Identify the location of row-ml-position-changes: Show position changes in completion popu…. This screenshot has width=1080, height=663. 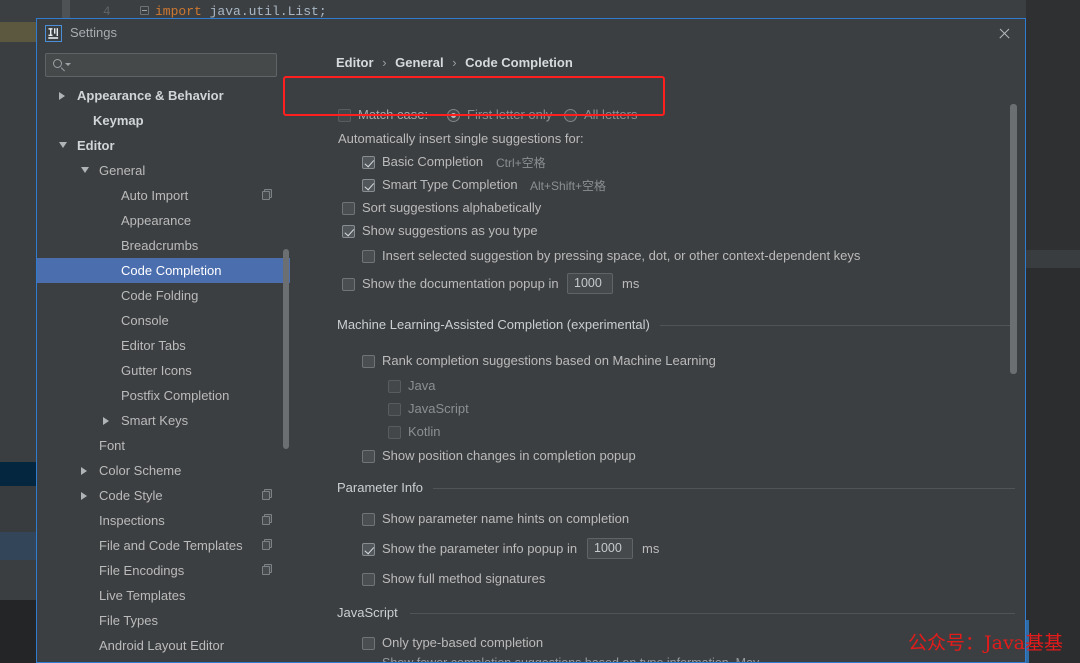
(657, 458).